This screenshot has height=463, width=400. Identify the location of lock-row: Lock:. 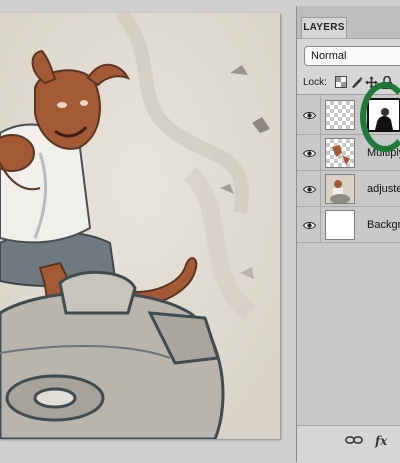
(351, 84).